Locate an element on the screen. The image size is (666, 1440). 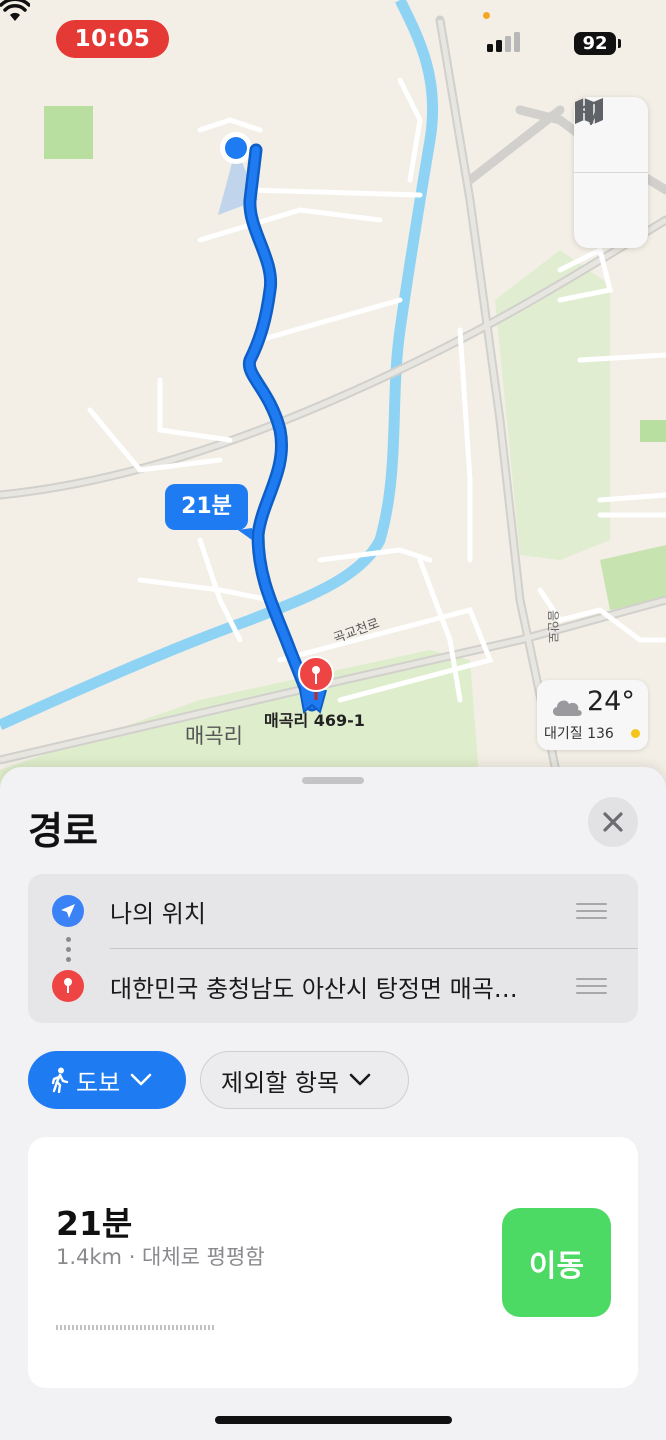
battery-cap is located at coordinates (619, 43).